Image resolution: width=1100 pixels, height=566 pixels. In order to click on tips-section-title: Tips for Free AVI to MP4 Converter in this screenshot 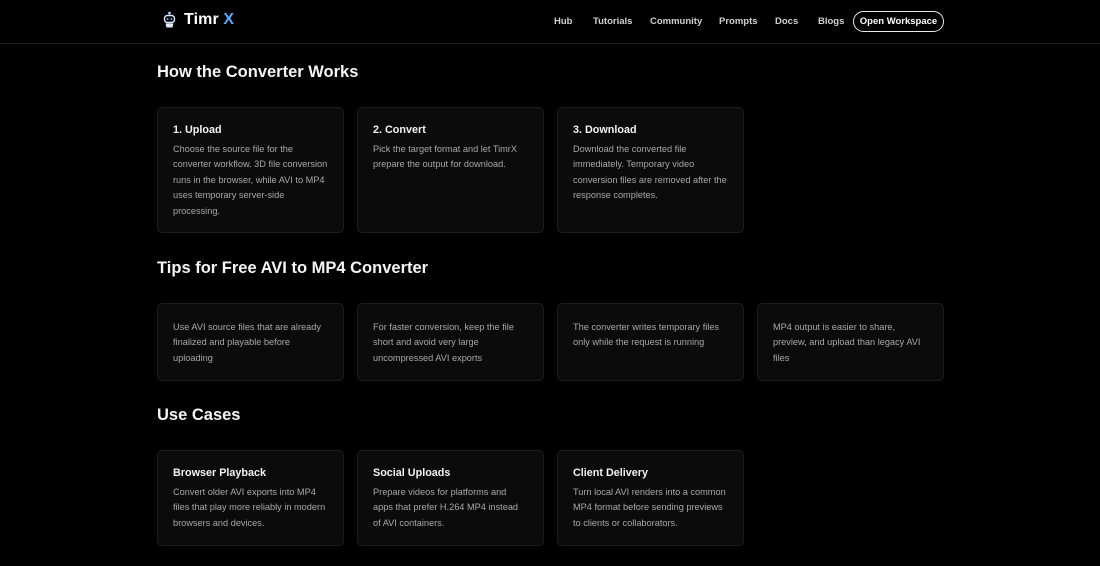, I will do `click(293, 268)`.